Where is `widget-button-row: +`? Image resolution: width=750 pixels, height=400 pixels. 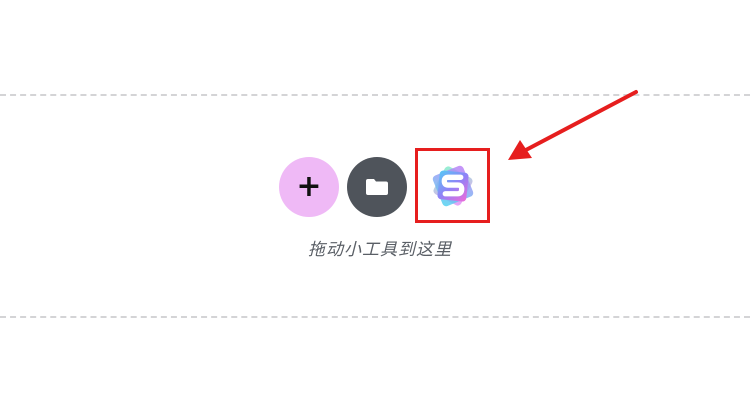
widget-button-row: + is located at coordinates (389, 185).